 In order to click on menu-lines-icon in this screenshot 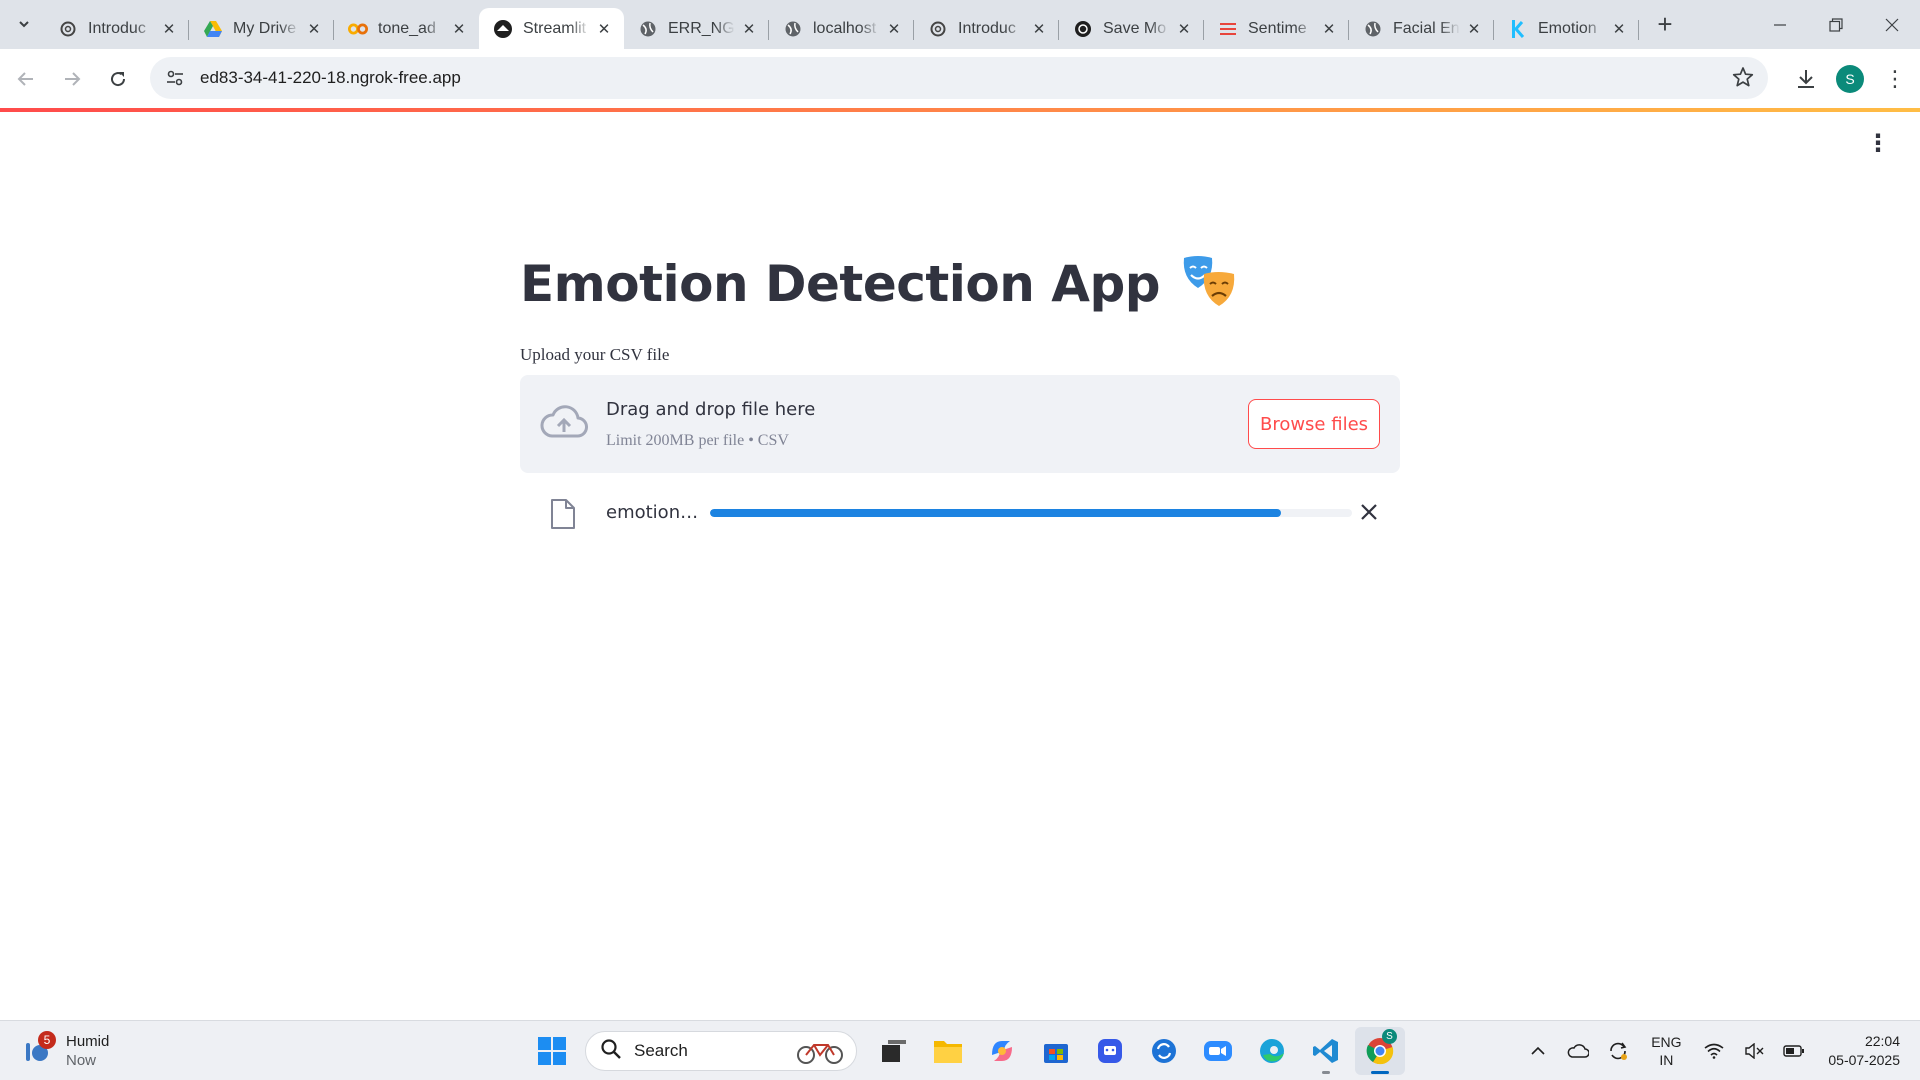, I will do `click(1228, 29)`.